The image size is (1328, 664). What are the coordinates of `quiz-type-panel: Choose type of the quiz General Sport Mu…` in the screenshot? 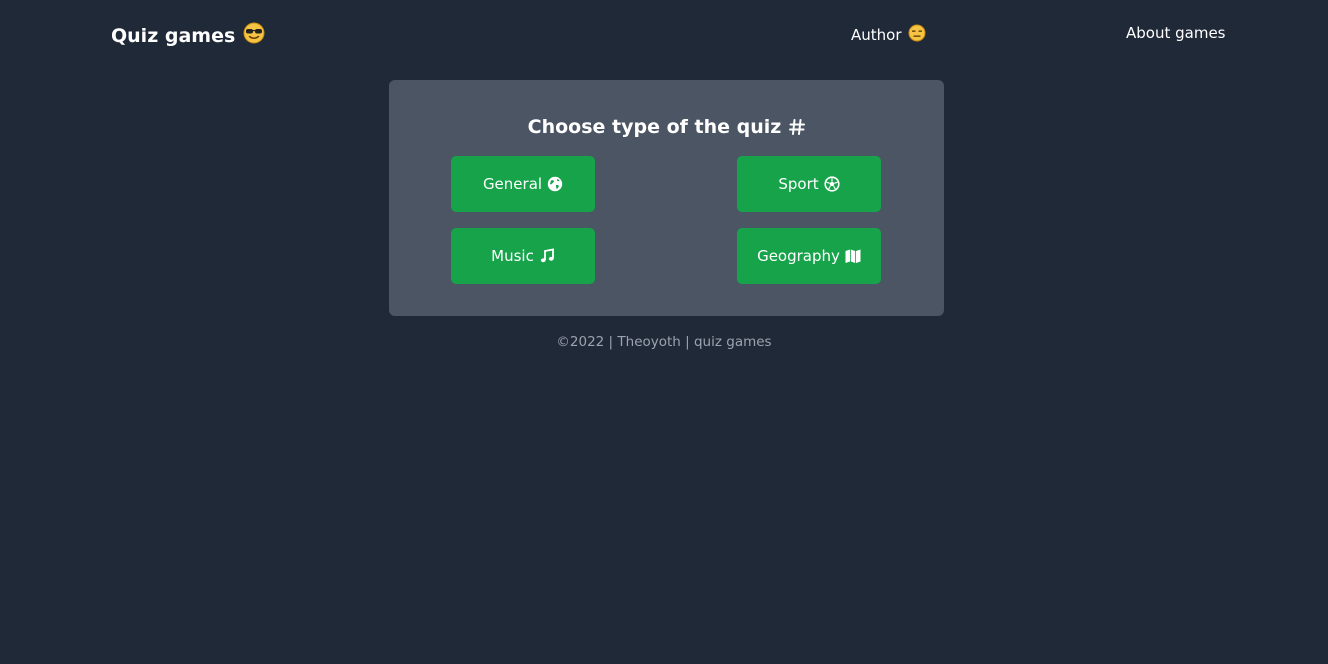 It's located at (666, 198).